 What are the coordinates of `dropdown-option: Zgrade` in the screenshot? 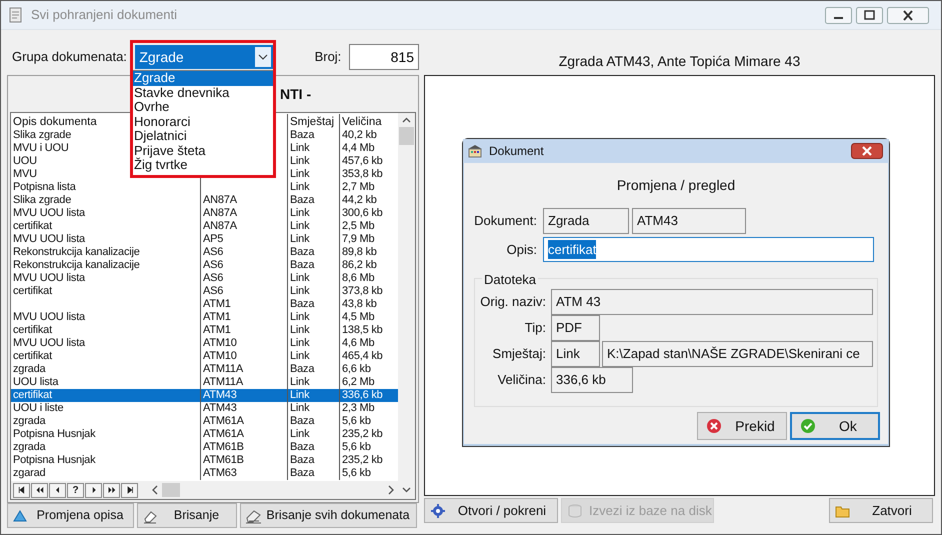 It's located at (203, 78).